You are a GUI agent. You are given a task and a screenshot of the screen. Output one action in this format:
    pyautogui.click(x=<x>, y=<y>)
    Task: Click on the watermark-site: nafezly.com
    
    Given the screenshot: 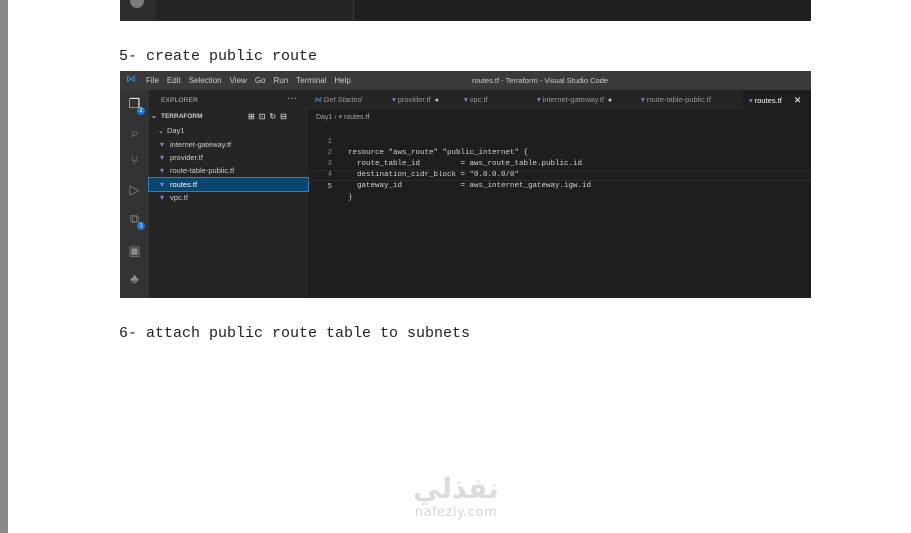 What is the action you would take?
    pyautogui.click(x=456, y=512)
    